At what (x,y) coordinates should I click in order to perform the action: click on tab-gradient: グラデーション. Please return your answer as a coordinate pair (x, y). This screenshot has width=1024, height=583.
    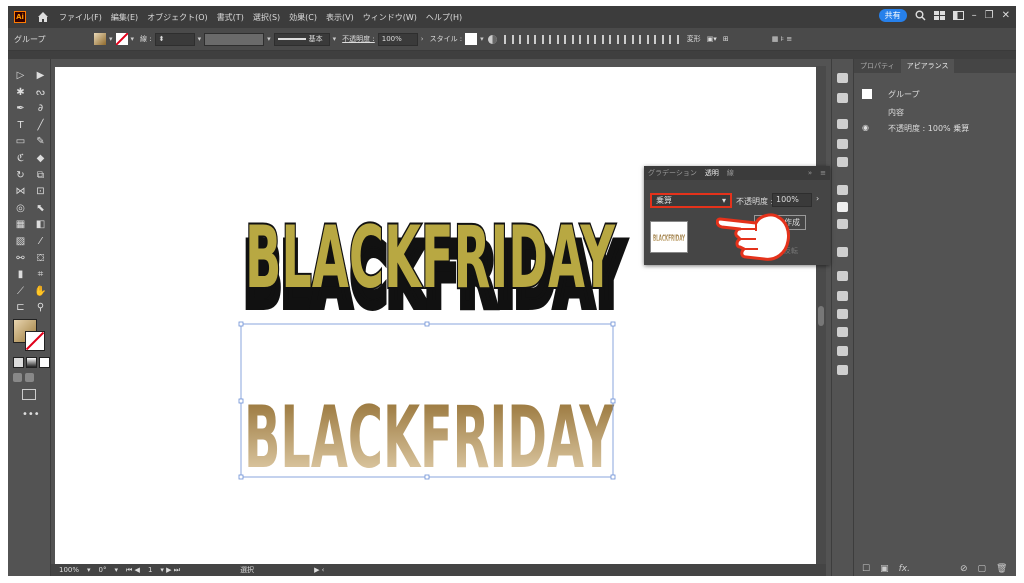
    Looking at the image, I should click on (672, 173).